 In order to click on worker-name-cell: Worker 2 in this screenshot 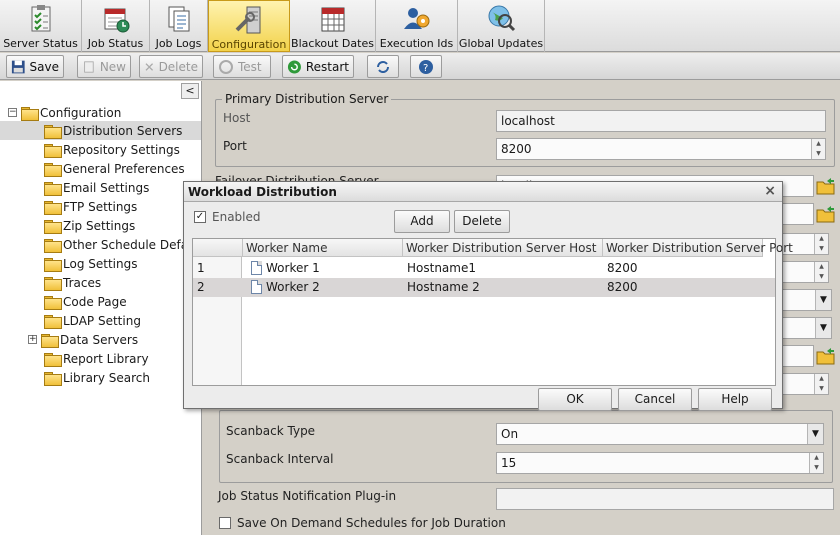, I will do `click(325, 287)`.